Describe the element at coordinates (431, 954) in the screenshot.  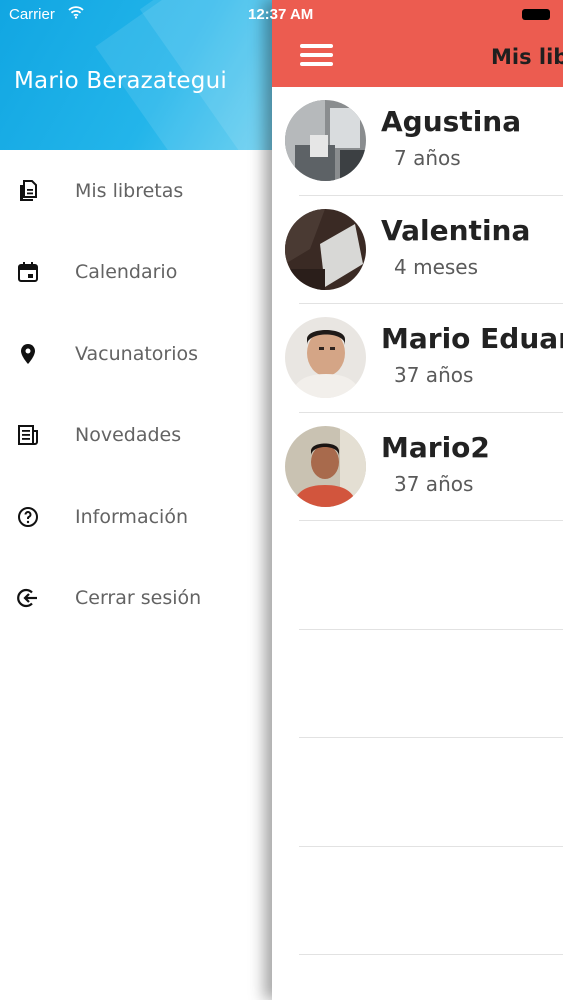
I see `divider` at that location.